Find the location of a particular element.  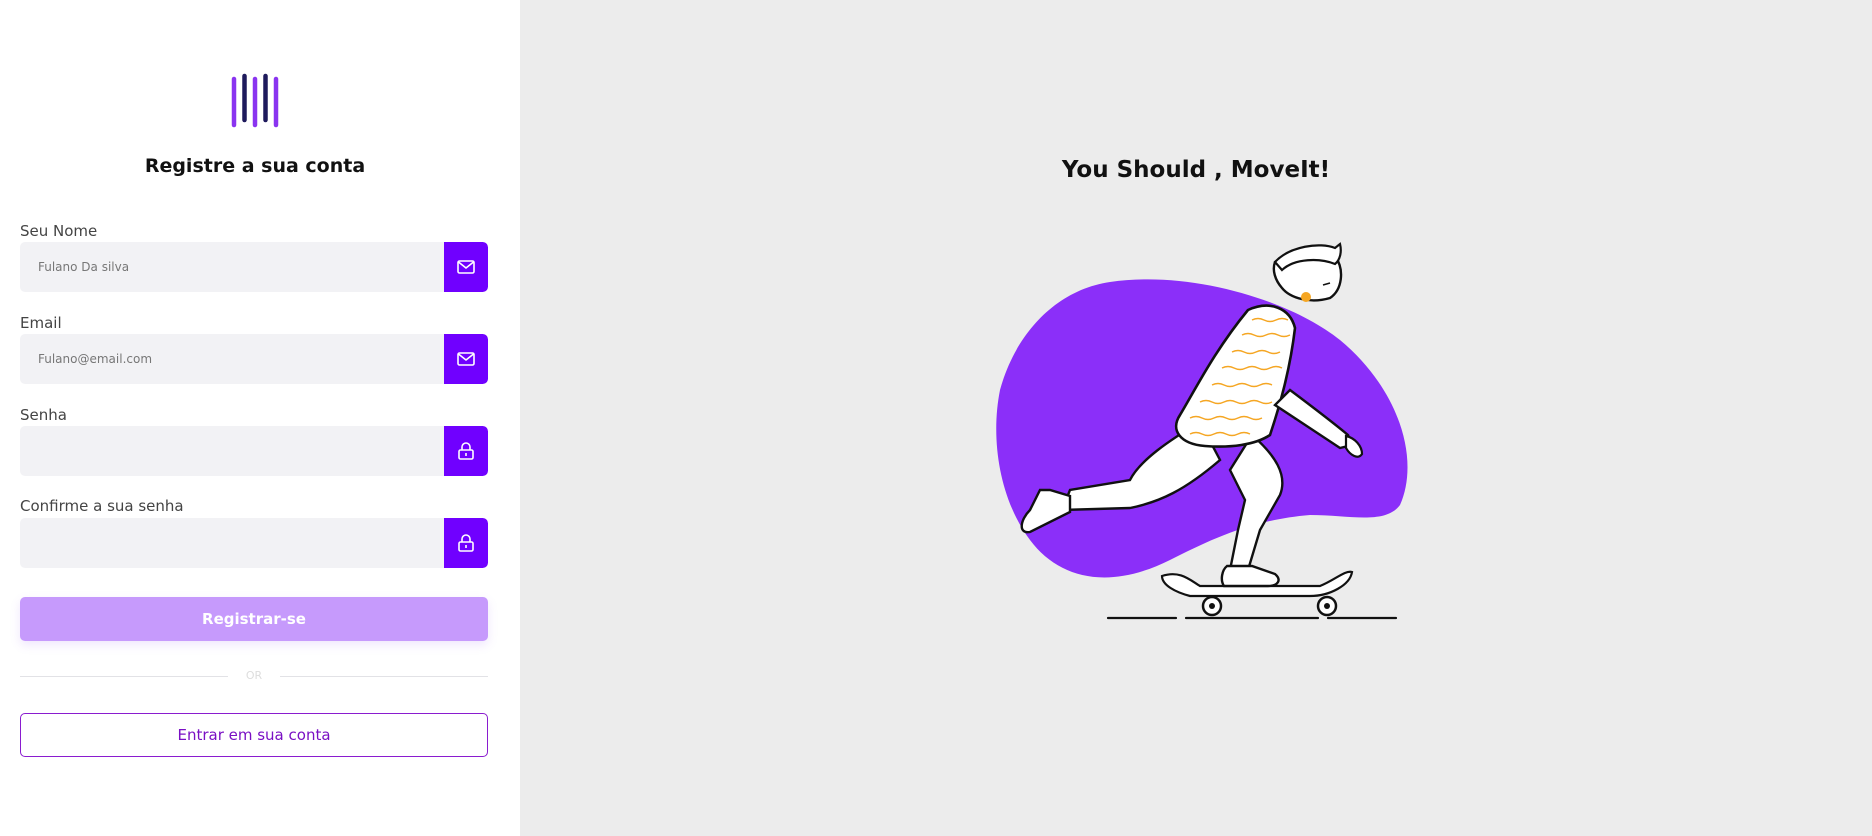

logo-icon is located at coordinates (255, 100).